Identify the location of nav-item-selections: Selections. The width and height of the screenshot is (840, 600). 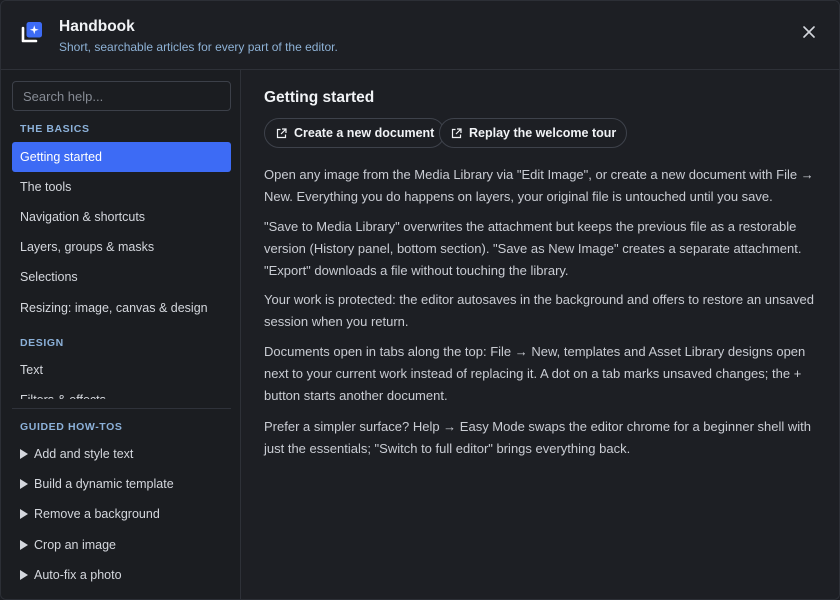
(121, 277).